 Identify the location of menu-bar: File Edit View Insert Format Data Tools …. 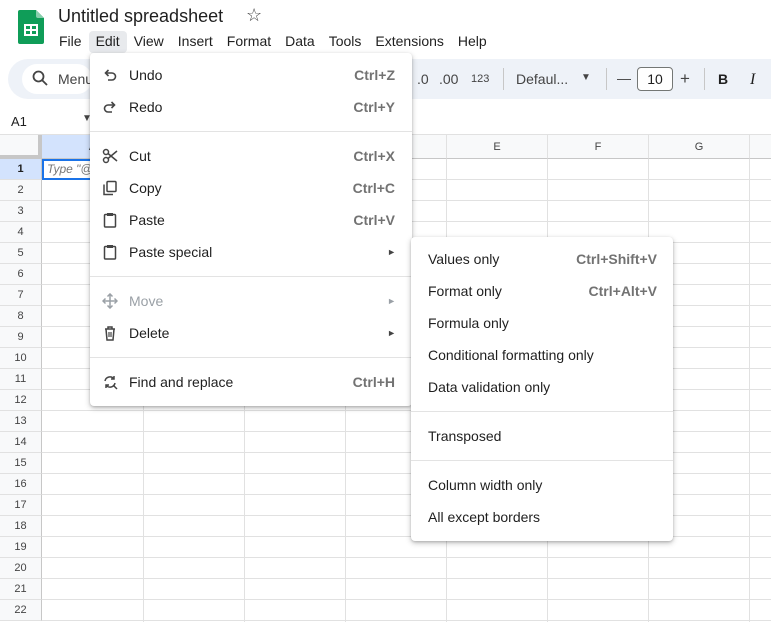
(273, 42).